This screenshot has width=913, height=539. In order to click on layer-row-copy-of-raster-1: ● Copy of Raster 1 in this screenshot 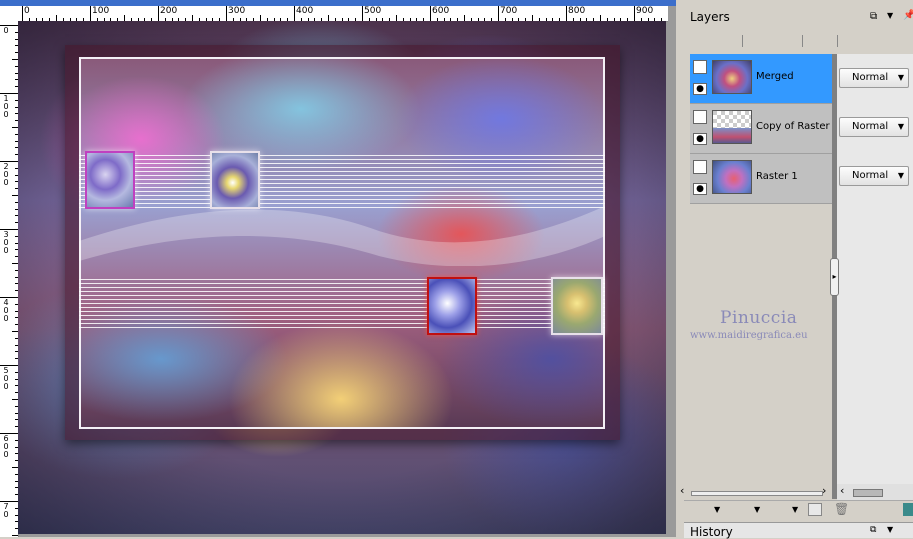, I will do `click(764, 129)`.